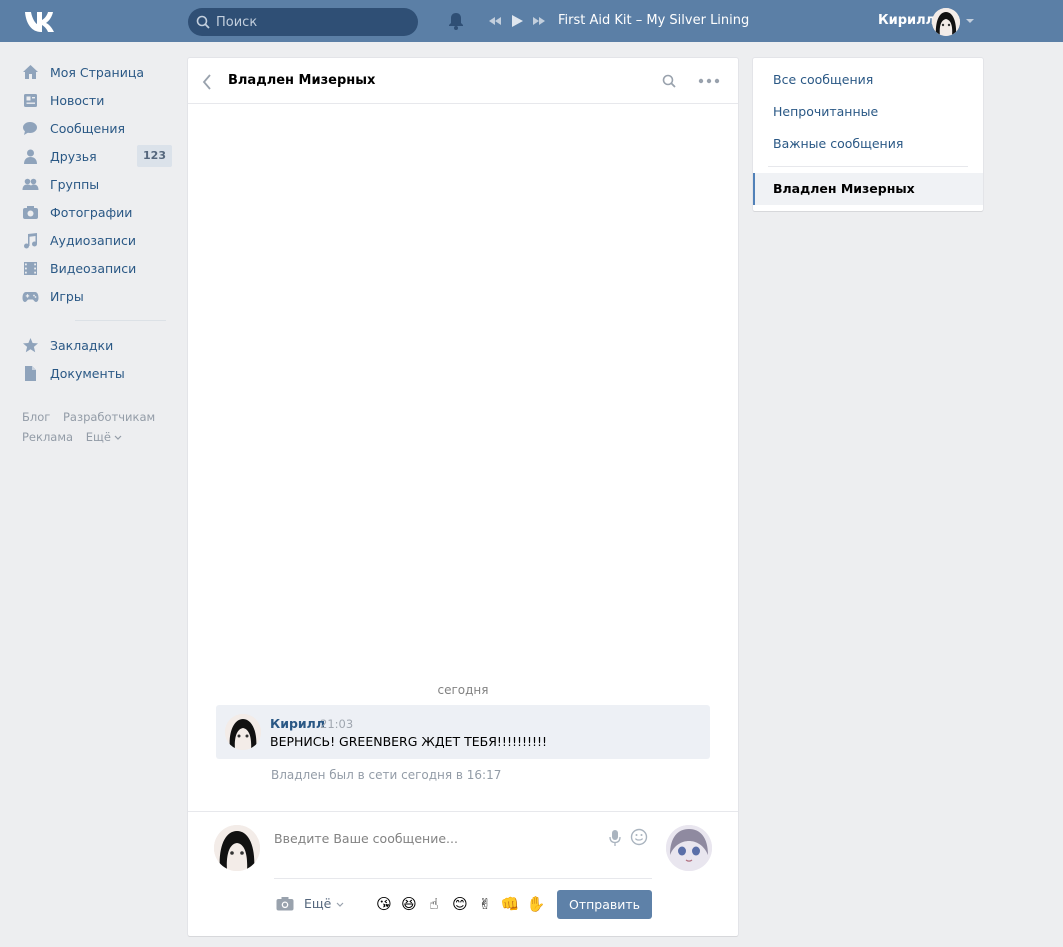 This screenshot has width=1063, height=947. Describe the element at coordinates (460, 904) in the screenshot. I see `emoji-smile: 😊` at that location.